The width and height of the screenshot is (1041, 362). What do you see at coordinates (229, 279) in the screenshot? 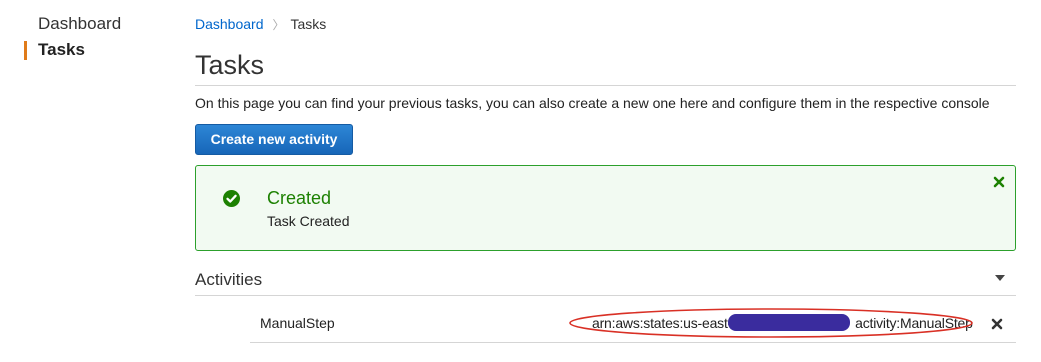
I see `activities-title: Activities` at bounding box center [229, 279].